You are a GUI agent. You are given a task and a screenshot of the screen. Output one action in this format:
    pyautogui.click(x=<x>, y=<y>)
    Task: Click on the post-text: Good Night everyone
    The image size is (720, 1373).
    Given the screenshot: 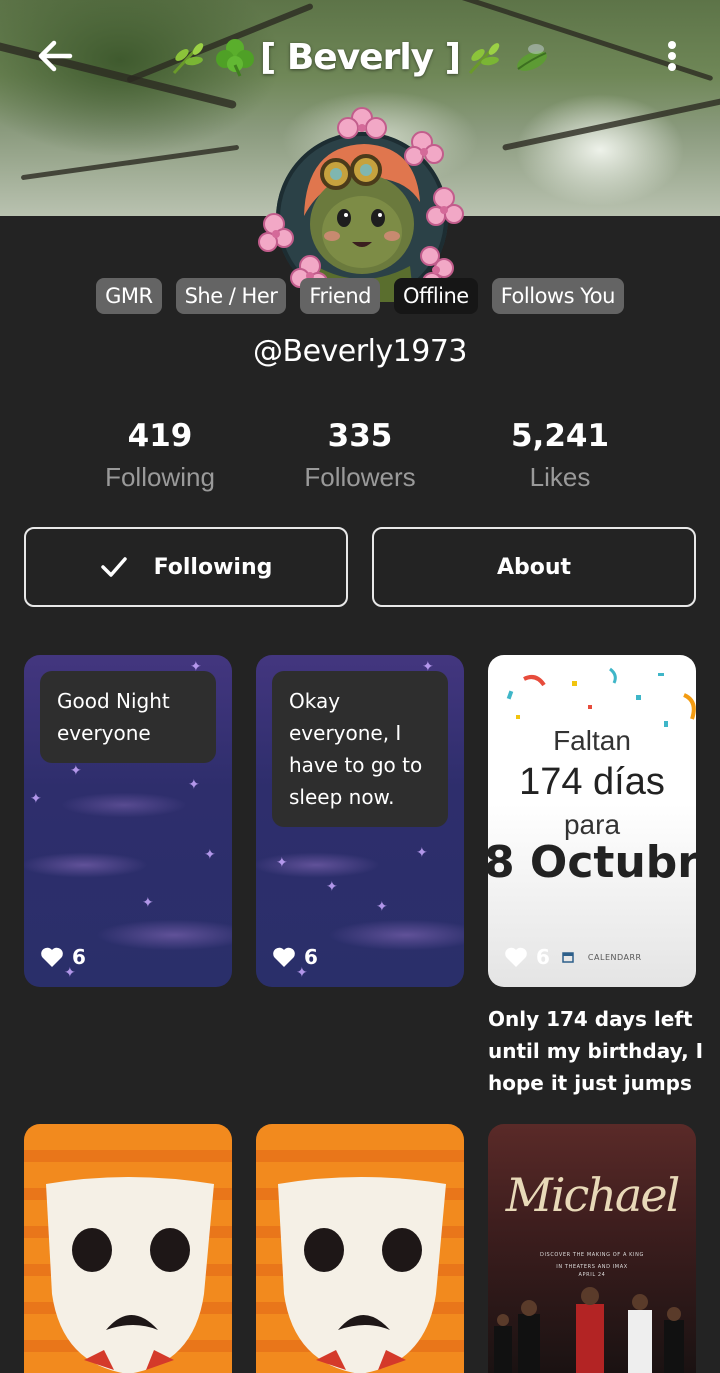 What is the action you would take?
    pyautogui.click(x=128, y=717)
    